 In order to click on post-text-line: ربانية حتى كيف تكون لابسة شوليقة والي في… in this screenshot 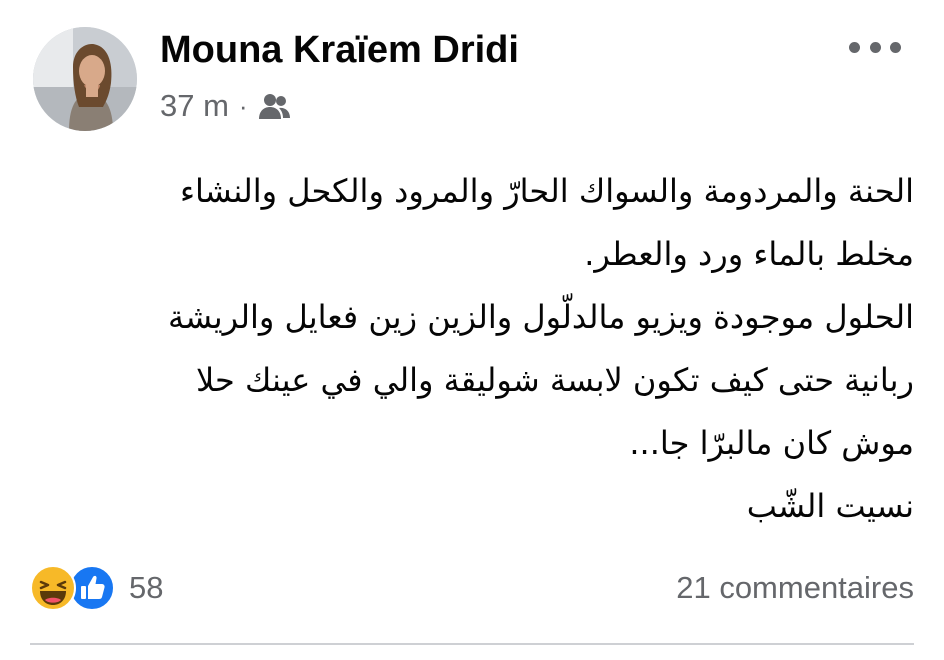, I will do `click(554, 380)`.